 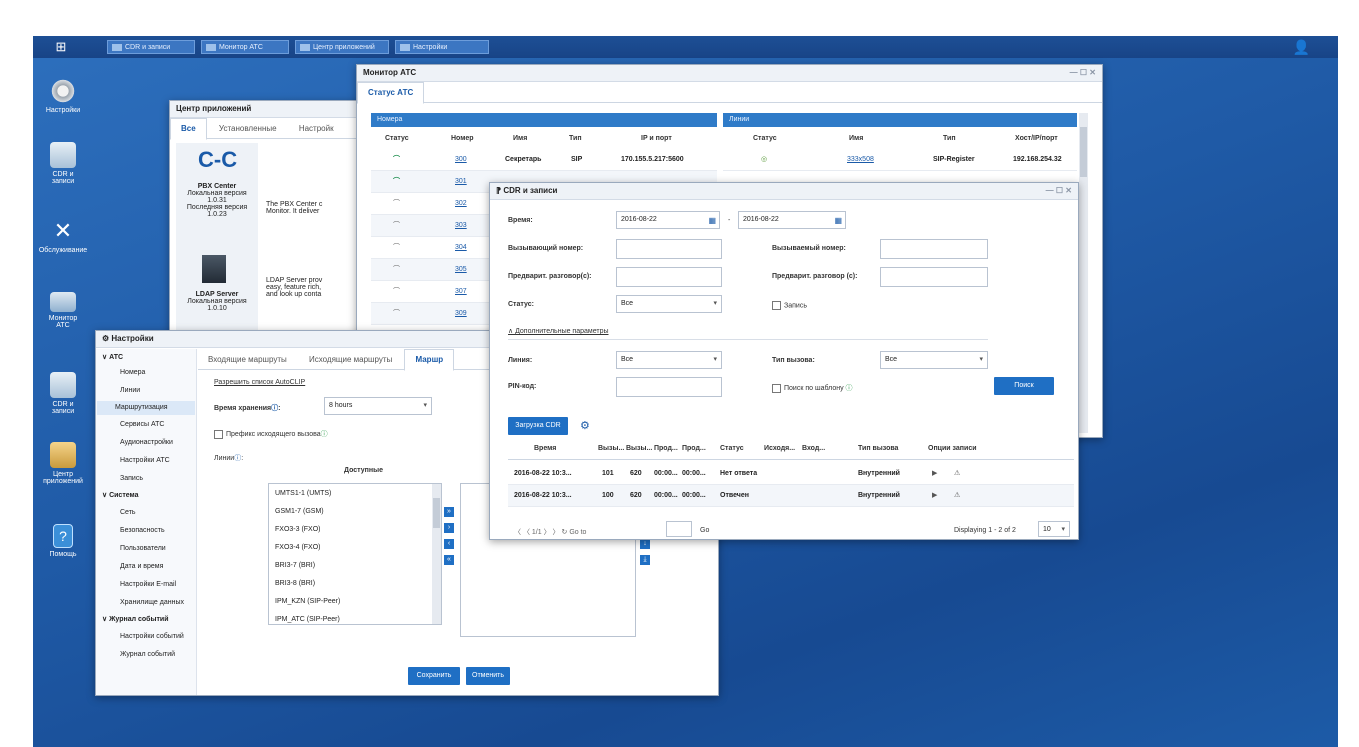 I want to click on list-scrollbar, so click(x=436, y=554).